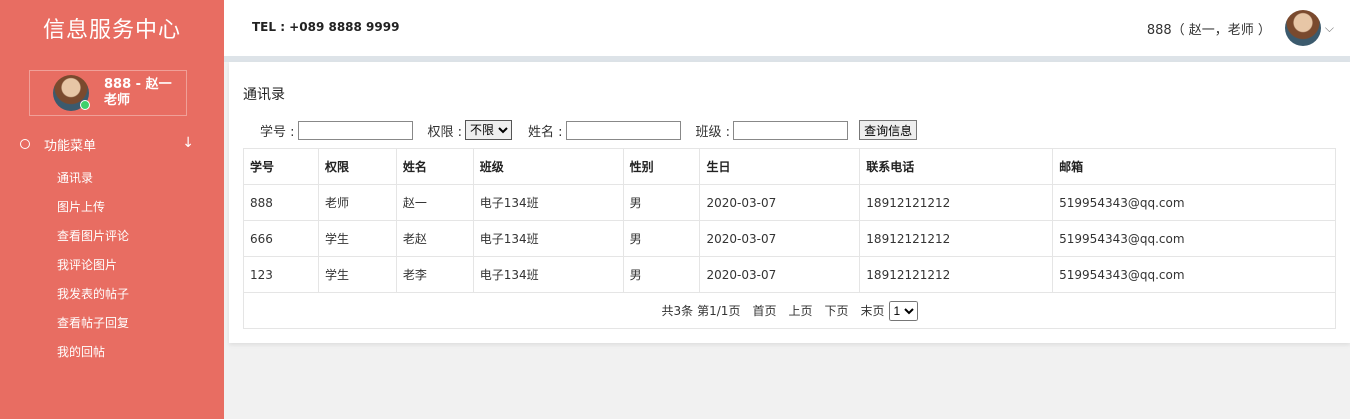 Image resolution: width=1350 pixels, height=419 pixels. Describe the element at coordinates (264, 95) in the screenshot. I see `page-title: 通讯录` at that location.